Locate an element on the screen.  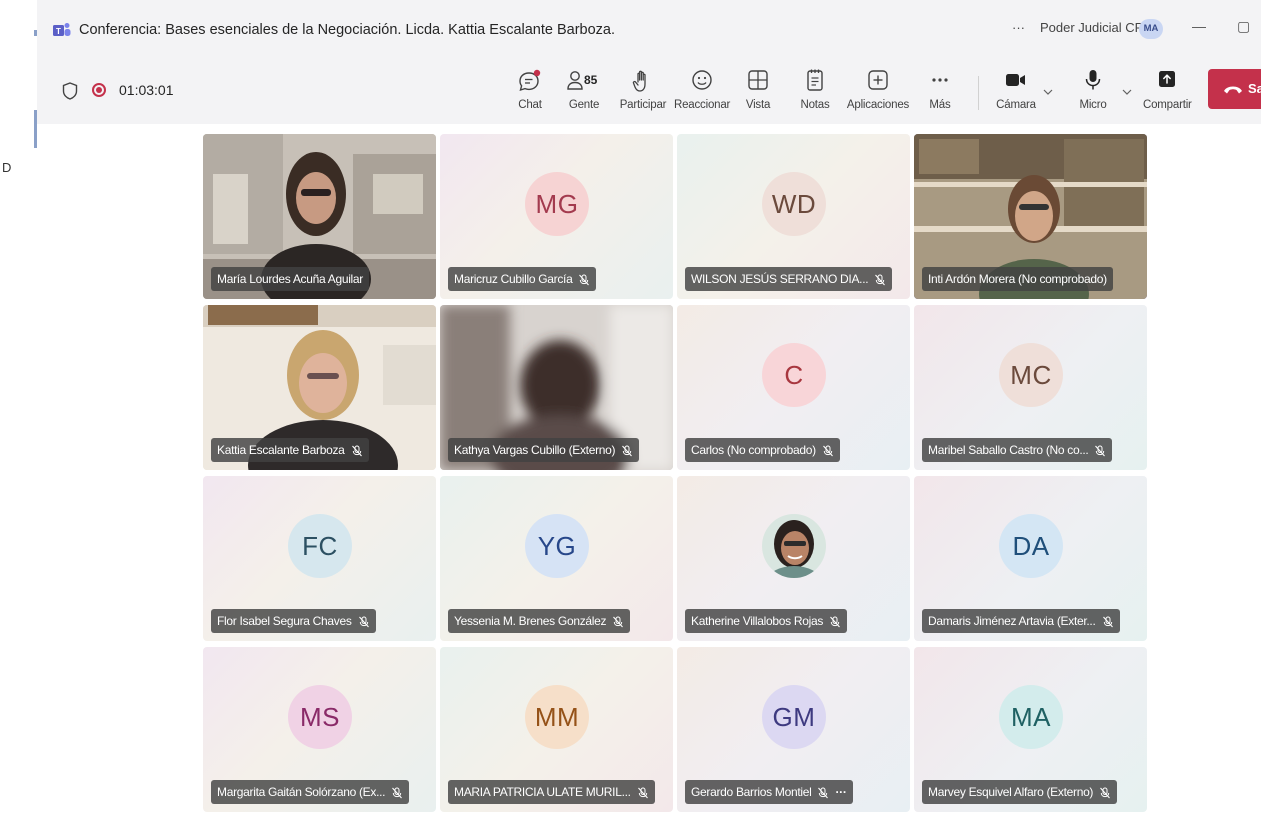
add-apps-icon is located at coordinates (878, 80).